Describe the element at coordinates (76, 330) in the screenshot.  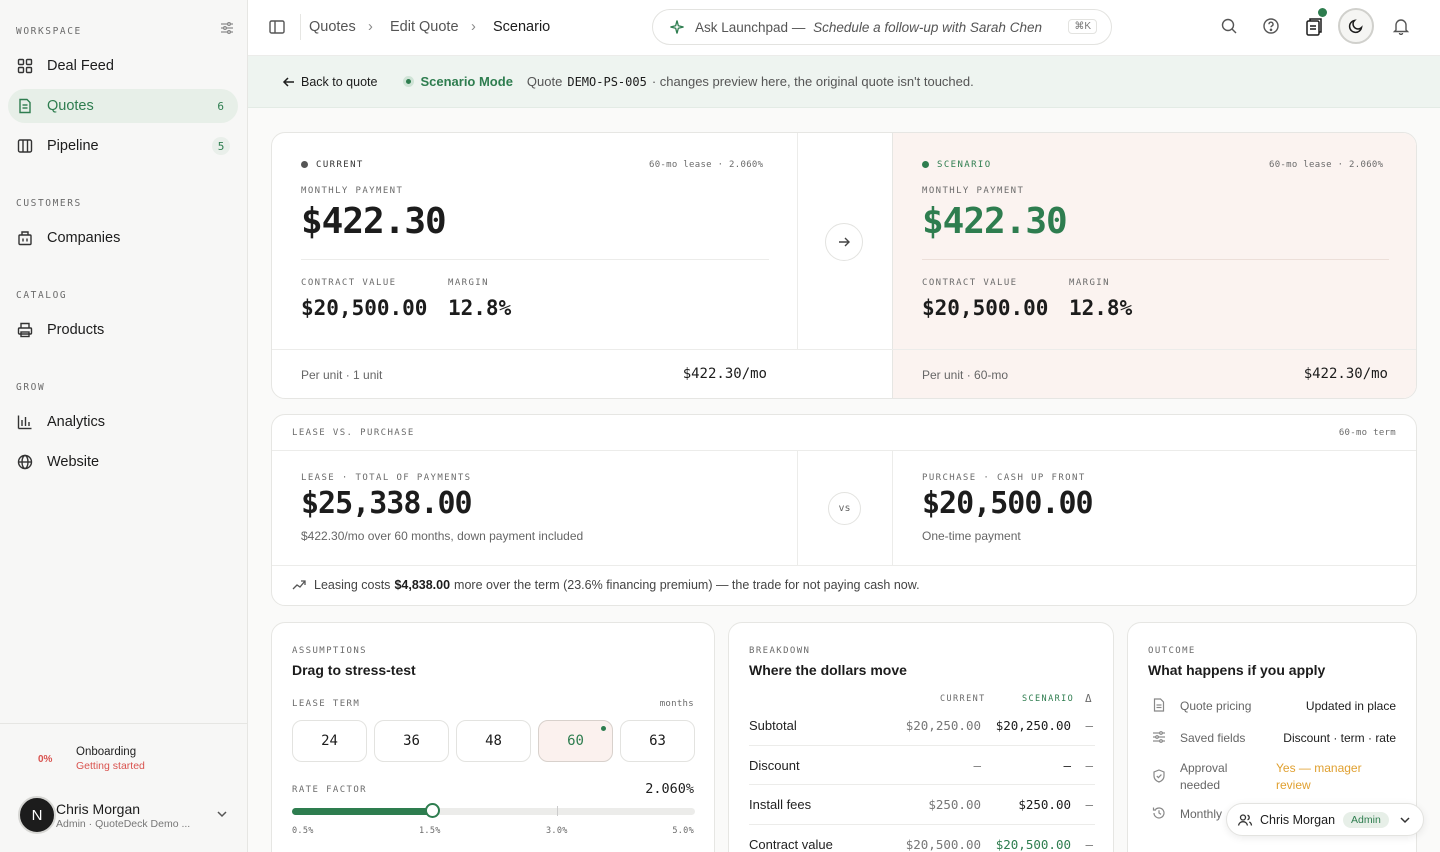
I see `sidebar-item-label: Products` at that location.